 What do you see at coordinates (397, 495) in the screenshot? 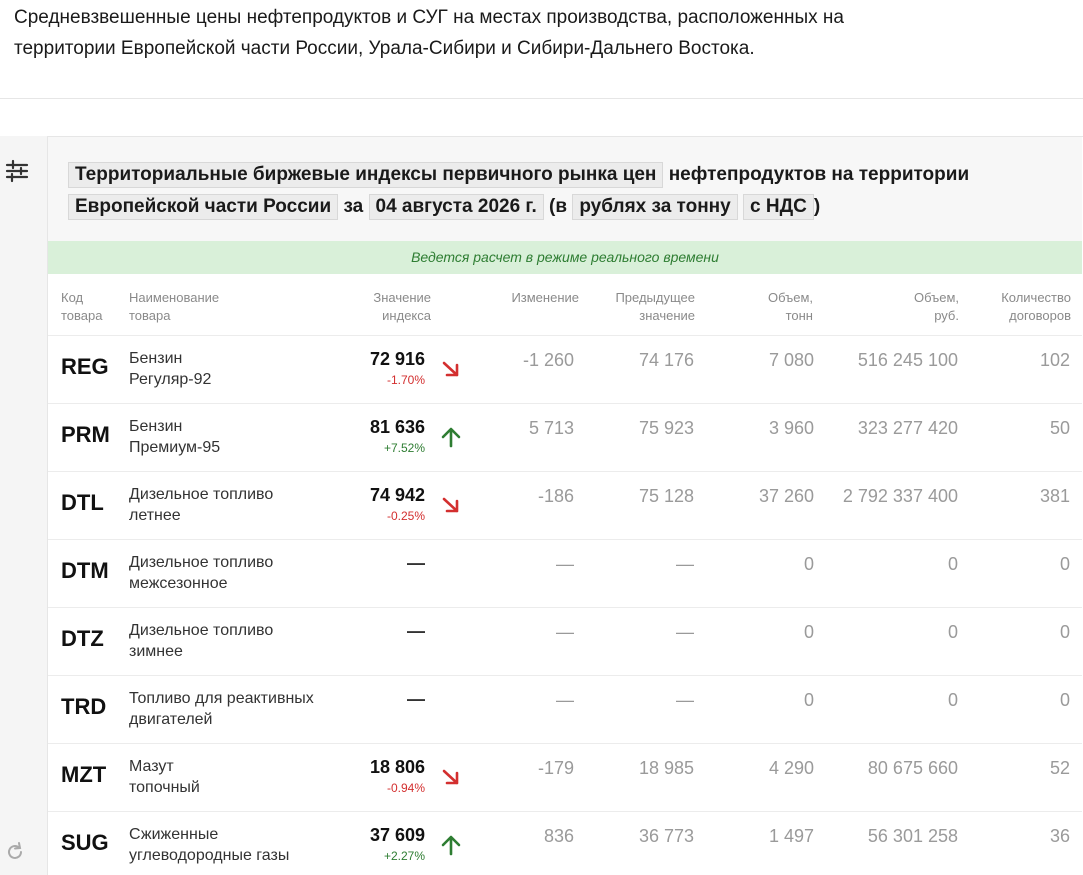
I see `index-value: 74 942` at bounding box center [397, 495].